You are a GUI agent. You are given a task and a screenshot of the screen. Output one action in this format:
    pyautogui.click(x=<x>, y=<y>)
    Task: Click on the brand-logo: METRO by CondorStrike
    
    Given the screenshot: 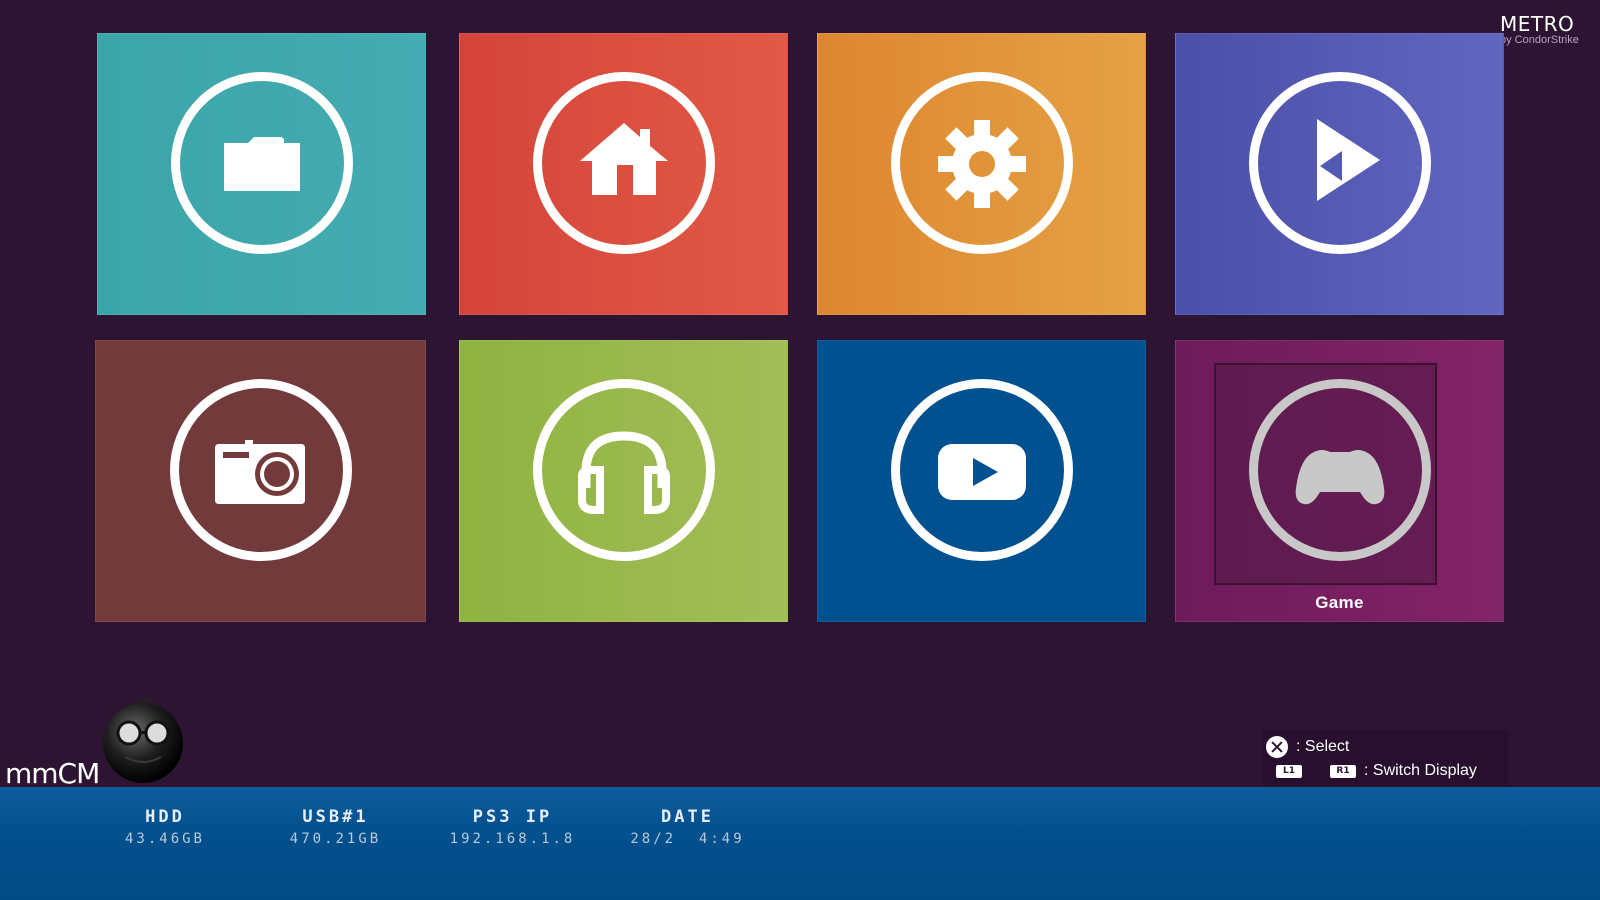 What is the action you would take?
    pyautogui.click(x=1550, y=30)
    